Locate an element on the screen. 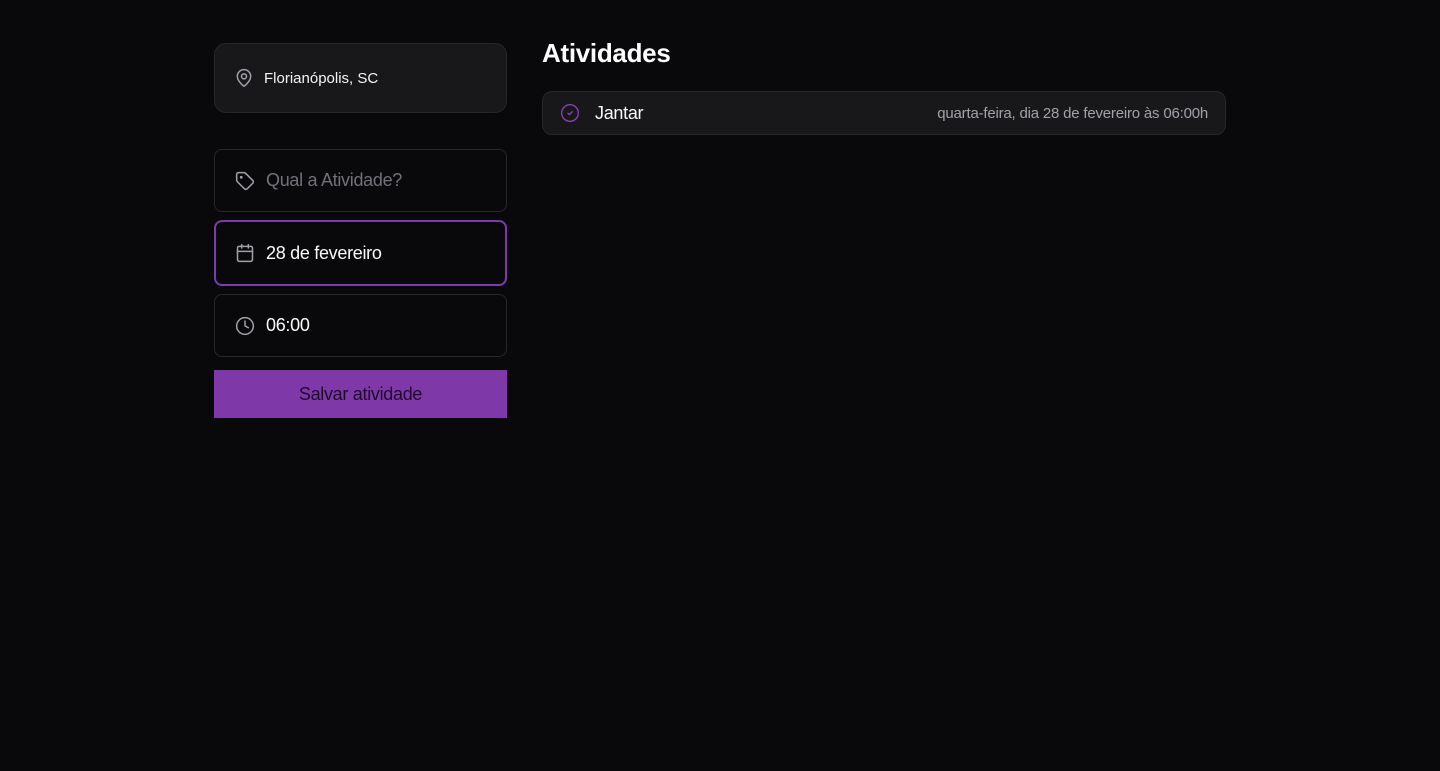  location-label: Florianópolis, SC is located at coordinates (321, 78).